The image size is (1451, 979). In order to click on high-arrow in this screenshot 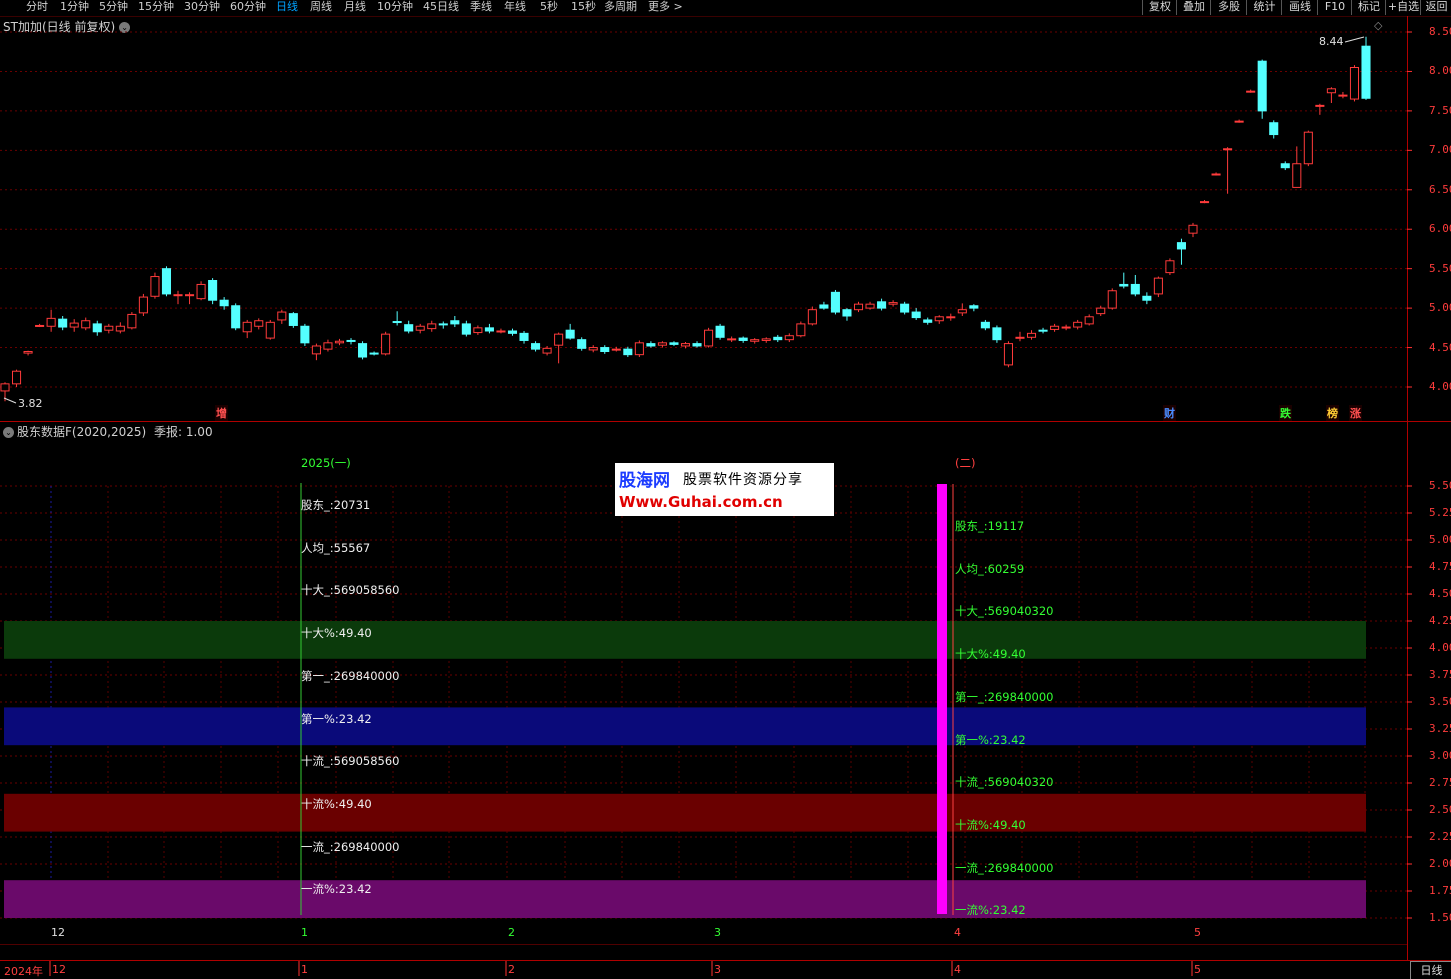, I will do `click(1354, 39)`.